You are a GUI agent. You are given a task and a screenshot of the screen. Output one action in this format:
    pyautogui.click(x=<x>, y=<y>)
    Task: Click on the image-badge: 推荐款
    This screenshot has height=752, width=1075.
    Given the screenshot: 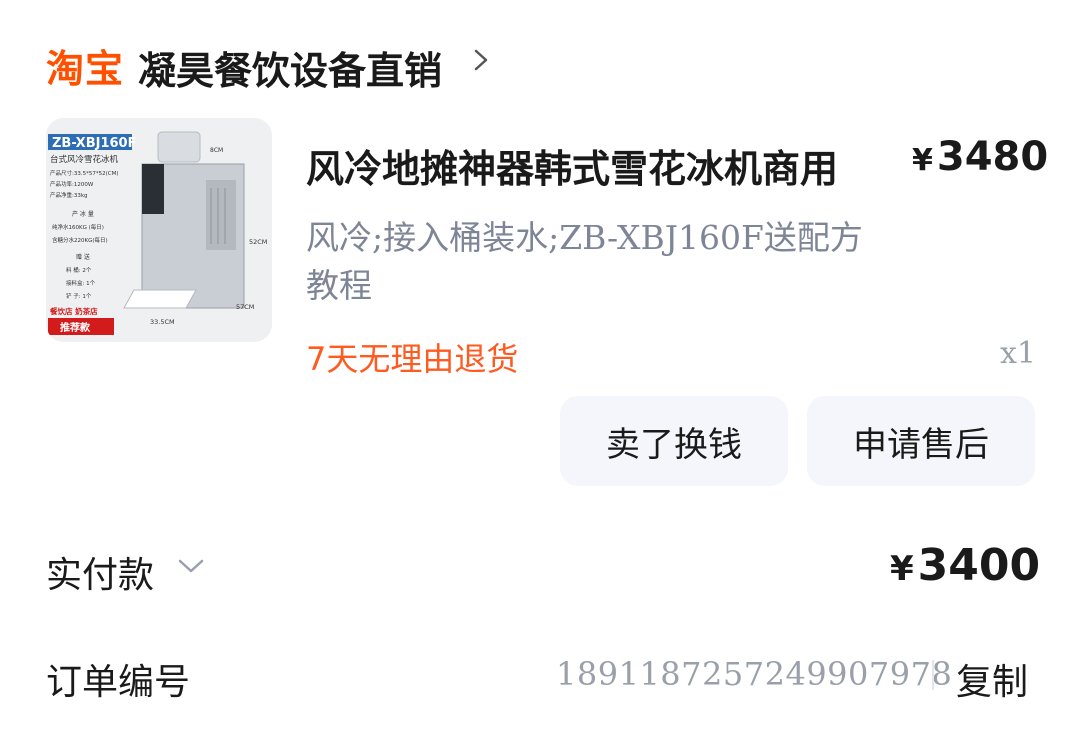 What is the action you would take?
    pyautogui.click(x=75, y=327)
    